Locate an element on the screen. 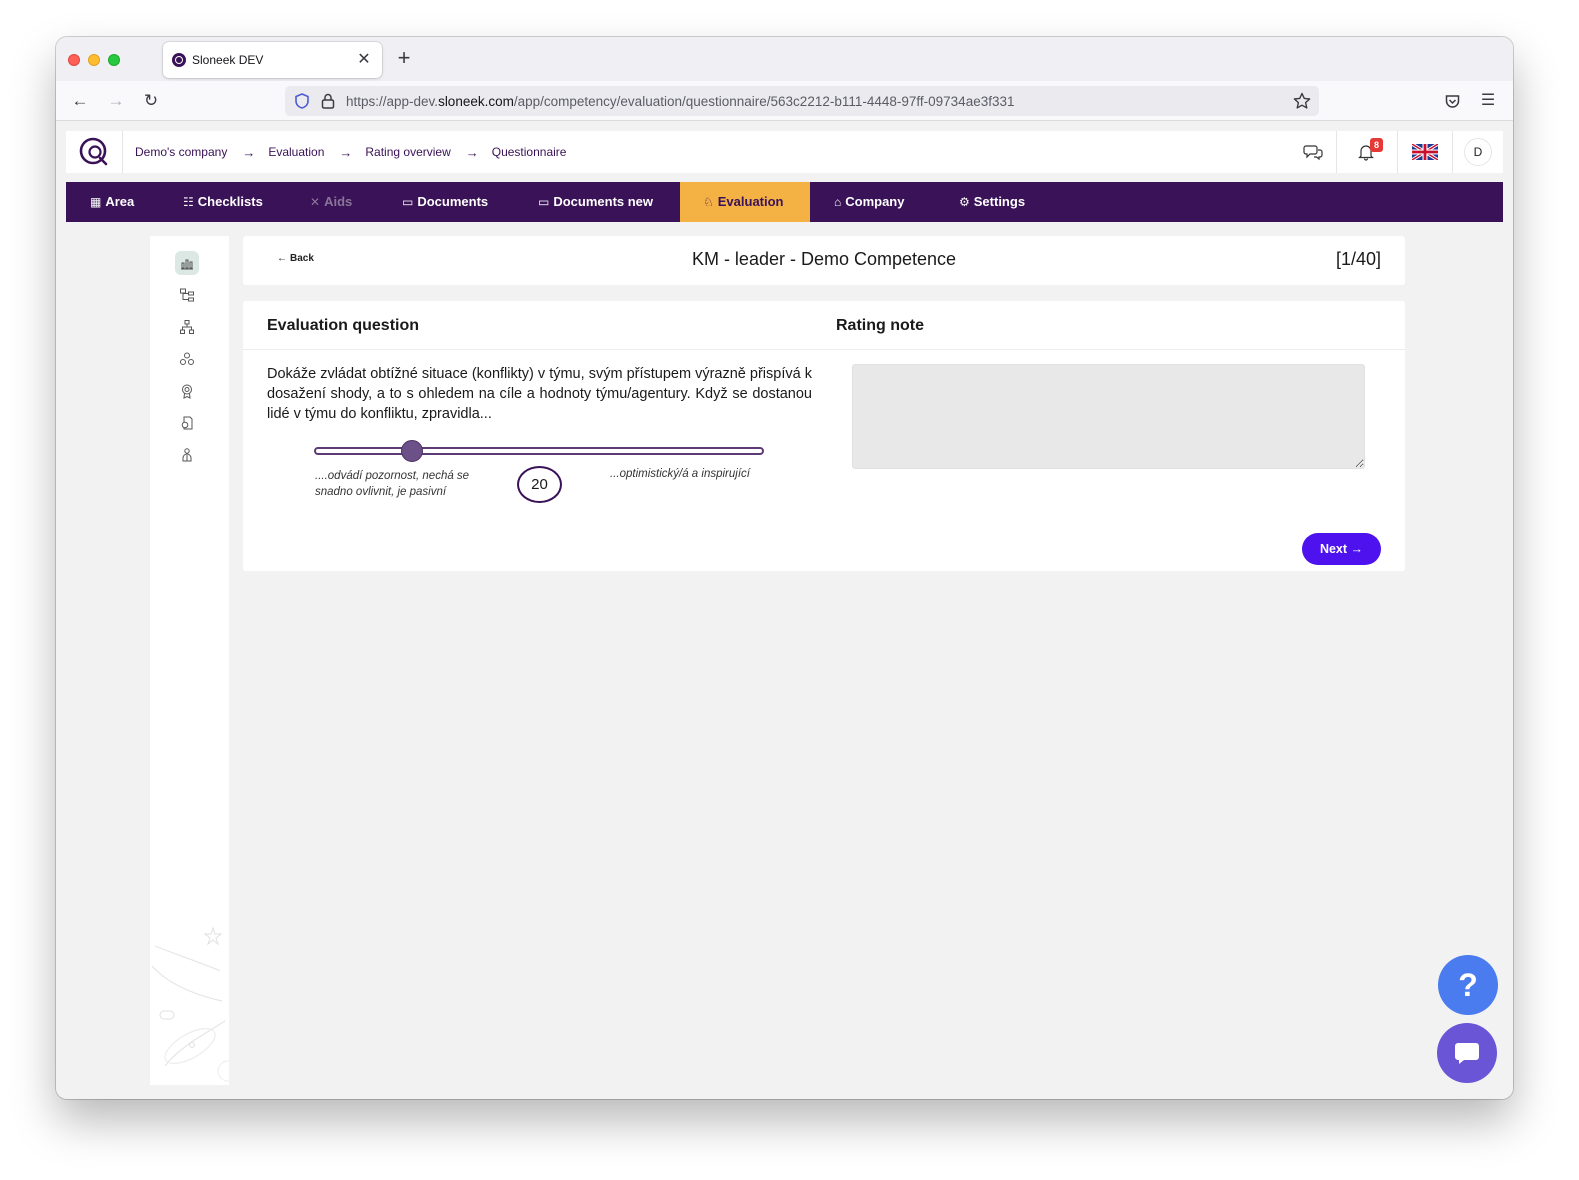 This screenshot has width=1579, height=1180. hierarchy-icon is located at coordinates (187, 327).